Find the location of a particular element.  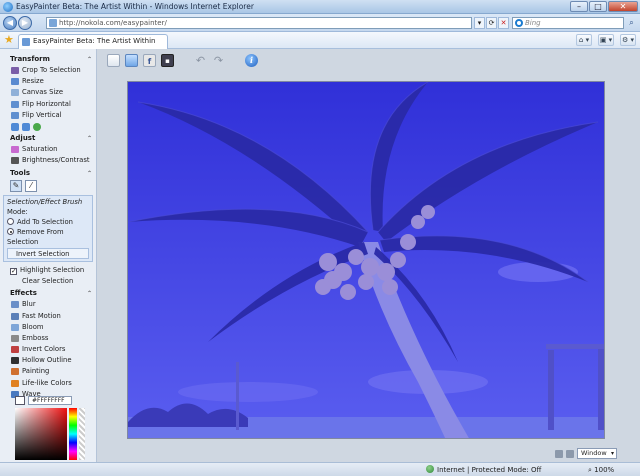

security-zone: Internet | Protected Mode: Off is located at coordinates (483, 470).